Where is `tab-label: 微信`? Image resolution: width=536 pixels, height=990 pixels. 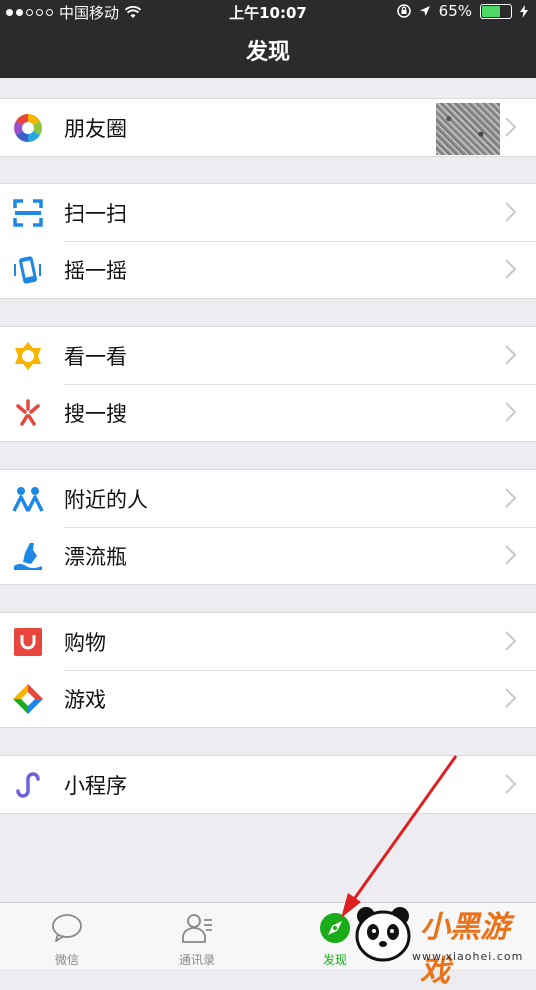
tab-label: 微信 is located at coordinates (66, 960).